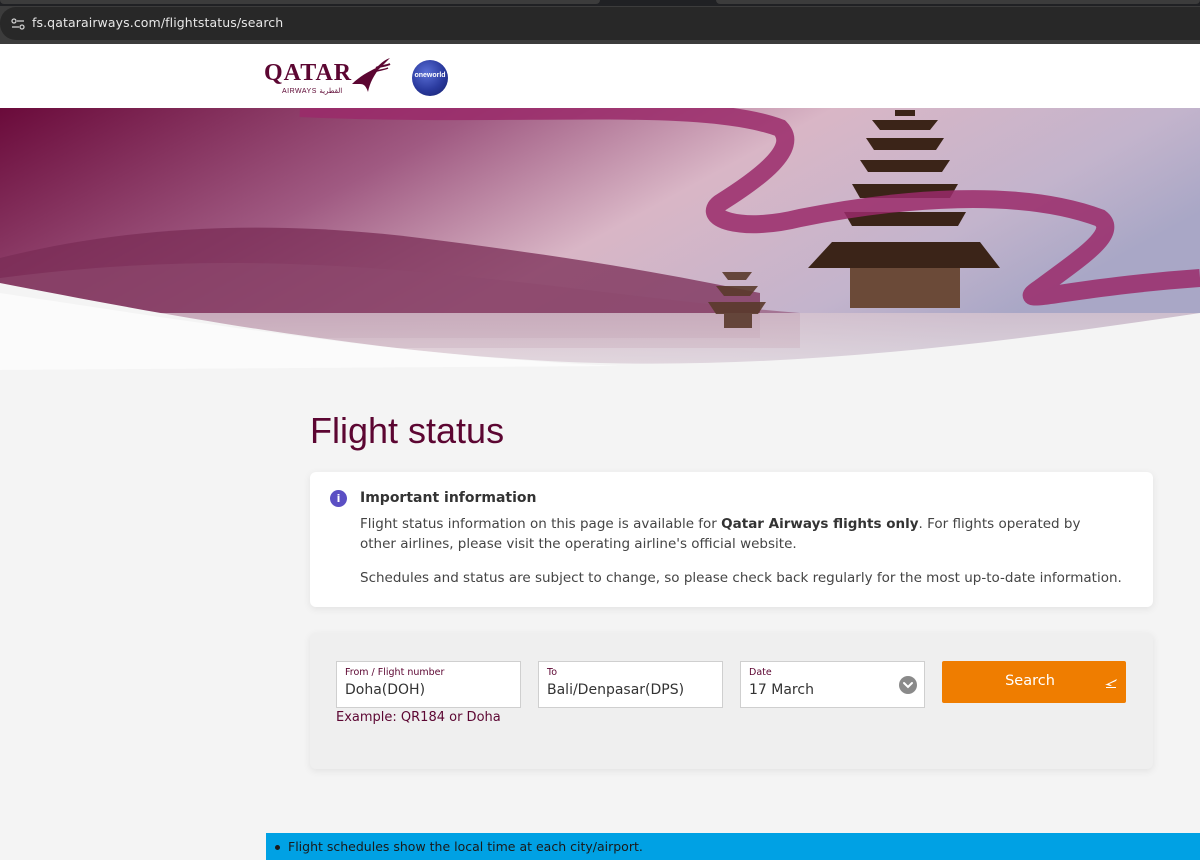 The image size is (1200, 860). I want to click on date-picker: Date 17 March, so click(832, 684).